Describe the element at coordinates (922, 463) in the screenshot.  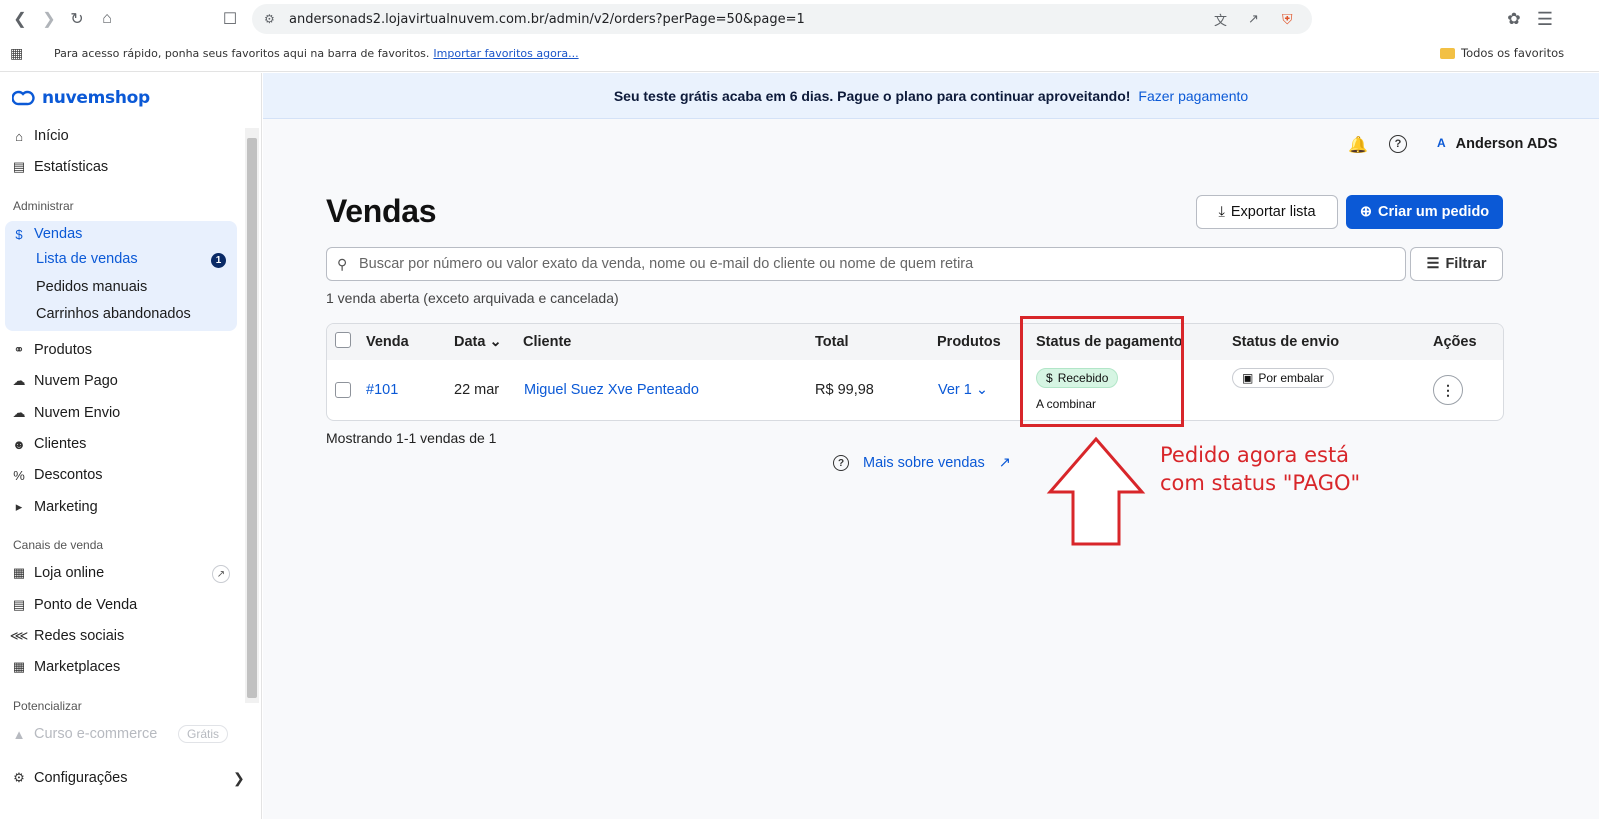
I see `more-about-sales: ? Mais sobre vendas ↗` at that location.